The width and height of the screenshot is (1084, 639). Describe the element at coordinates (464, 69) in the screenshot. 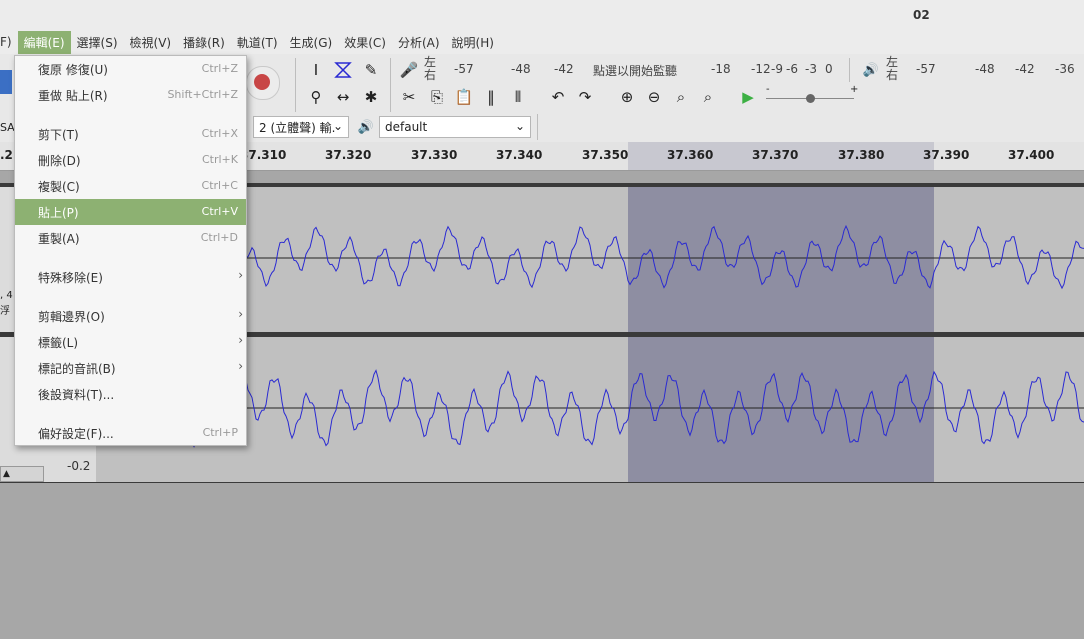

I see `record-meter-tick: -57` at that location.